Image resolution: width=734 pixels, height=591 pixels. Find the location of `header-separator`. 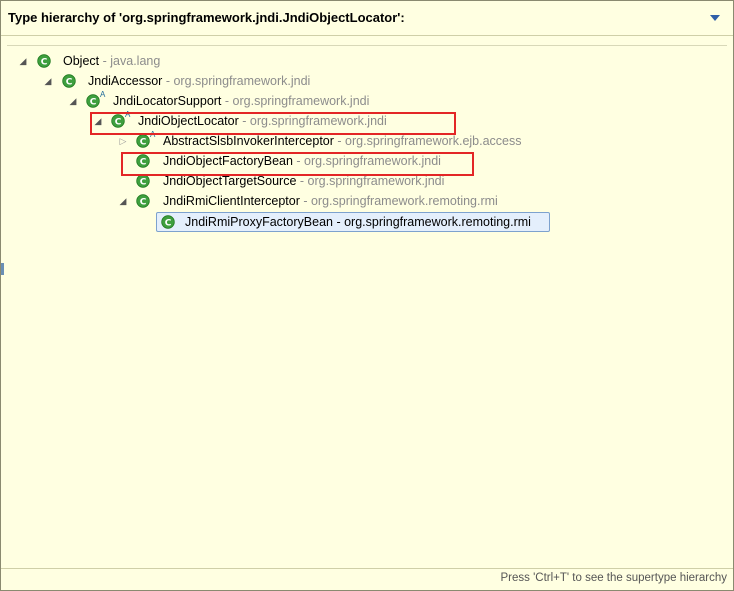

header-separator is located at coordinates (367, 45).